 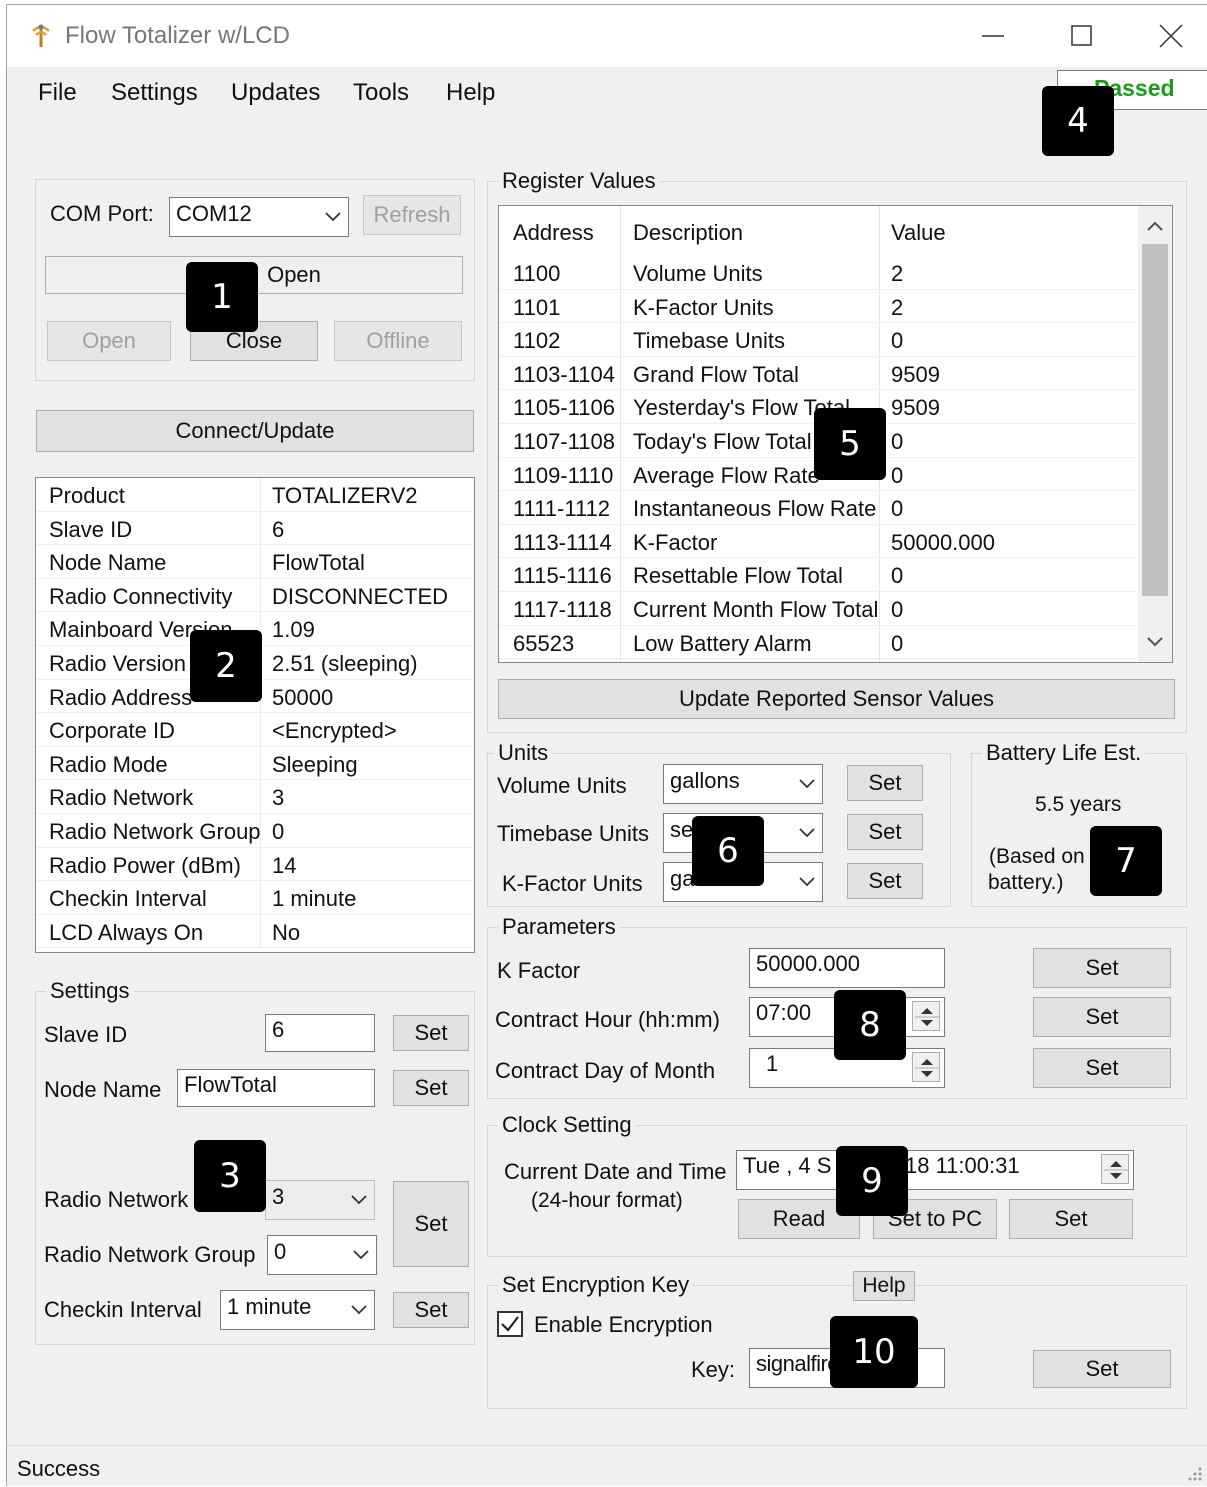 What do you see at coordinates (255, 431) in the screenshot?
I see `connect-update-button: Connect/Update` at bounding box center [255, 431].